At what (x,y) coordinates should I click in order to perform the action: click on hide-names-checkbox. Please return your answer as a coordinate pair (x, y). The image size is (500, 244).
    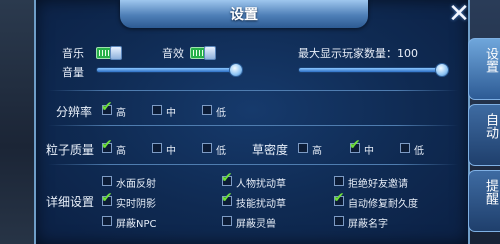
    Looking at the image, I should click on (339, 221).